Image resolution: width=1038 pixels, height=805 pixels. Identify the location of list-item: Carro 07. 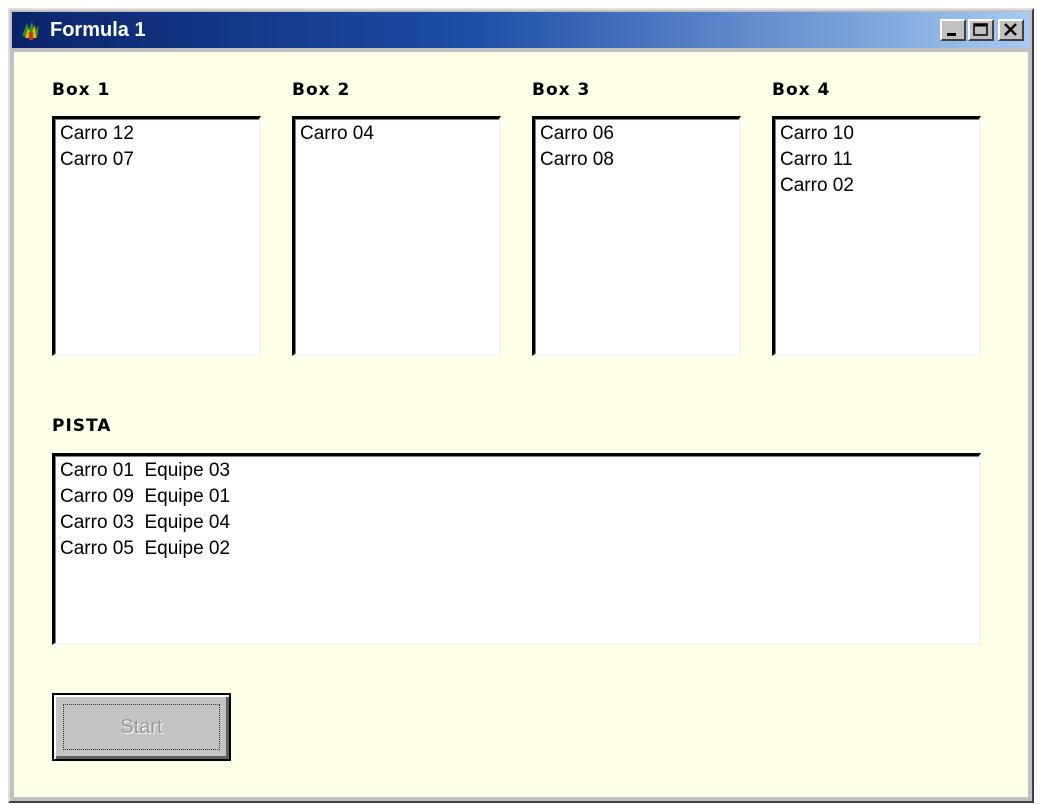
(157, 160).